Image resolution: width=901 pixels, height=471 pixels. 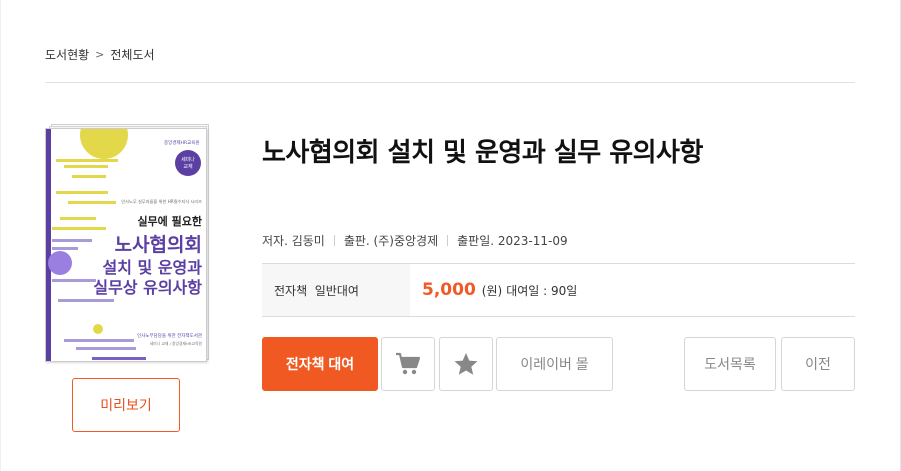 What do you see at coordinates (730, 364) in the screenshot?
I see `book-list-button: 도서목록` at bounding box center [730, 364].